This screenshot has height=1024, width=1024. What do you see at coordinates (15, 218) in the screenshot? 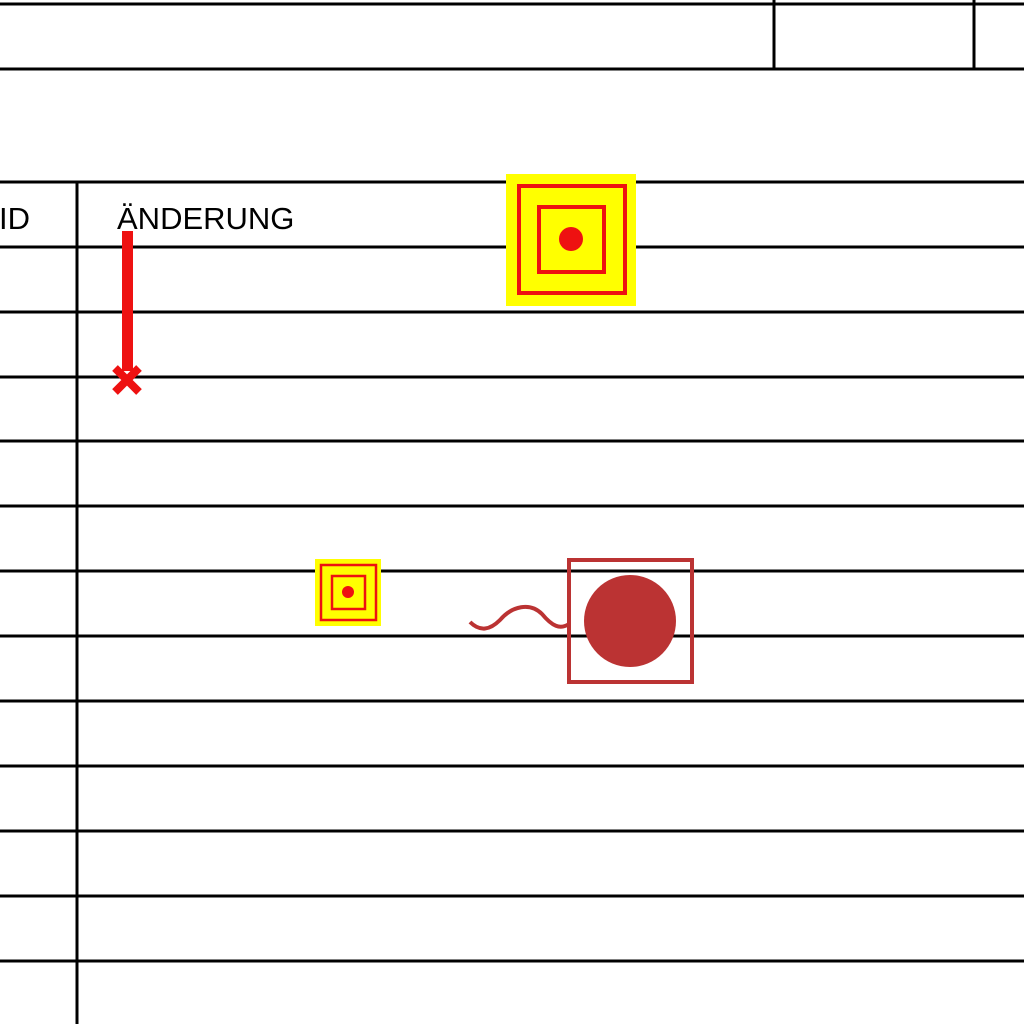
I see `table-header-id: ID` at bounding box center [15, 218].